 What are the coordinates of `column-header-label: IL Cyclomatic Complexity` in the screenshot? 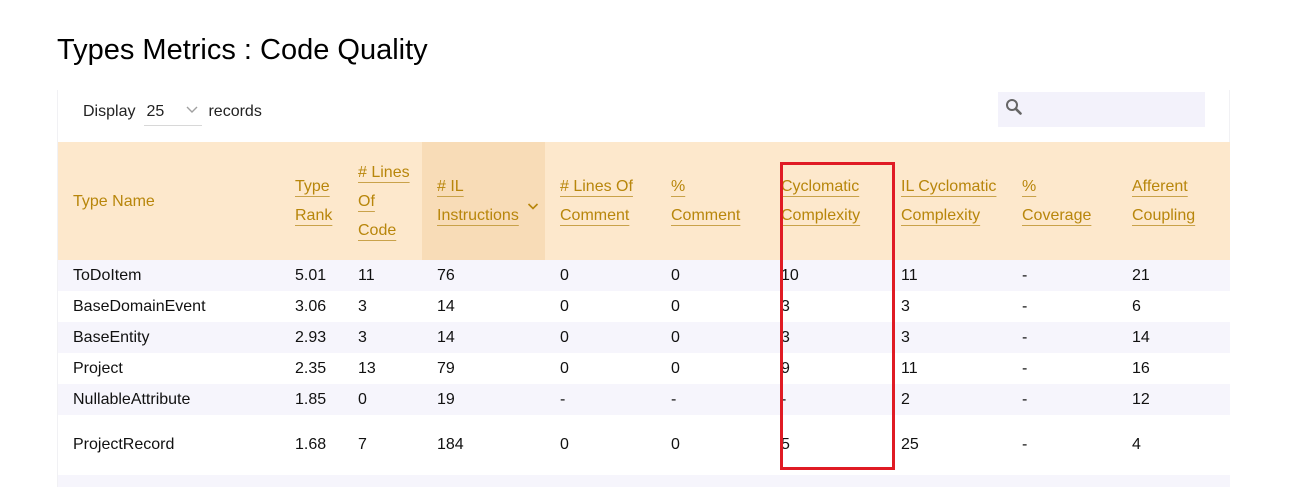 It's located at (949, 201).